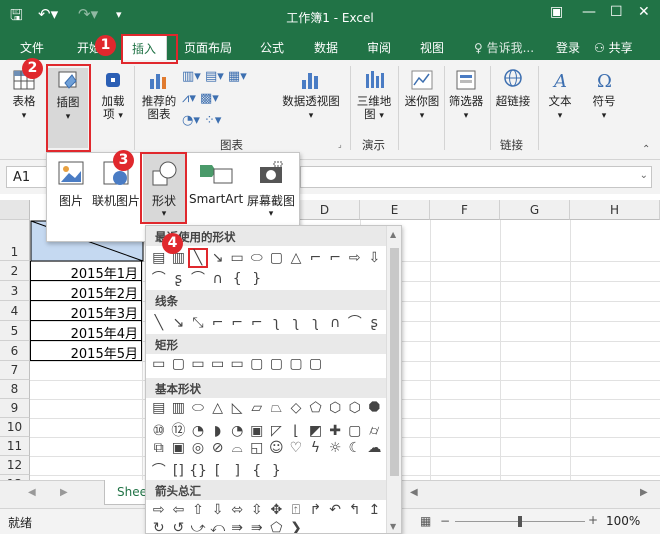 This screenshot has width=660, height=534. Describe the element at coordinates (355, 431) in the screenshot. I see `plaque-icon: ▢` at that location.